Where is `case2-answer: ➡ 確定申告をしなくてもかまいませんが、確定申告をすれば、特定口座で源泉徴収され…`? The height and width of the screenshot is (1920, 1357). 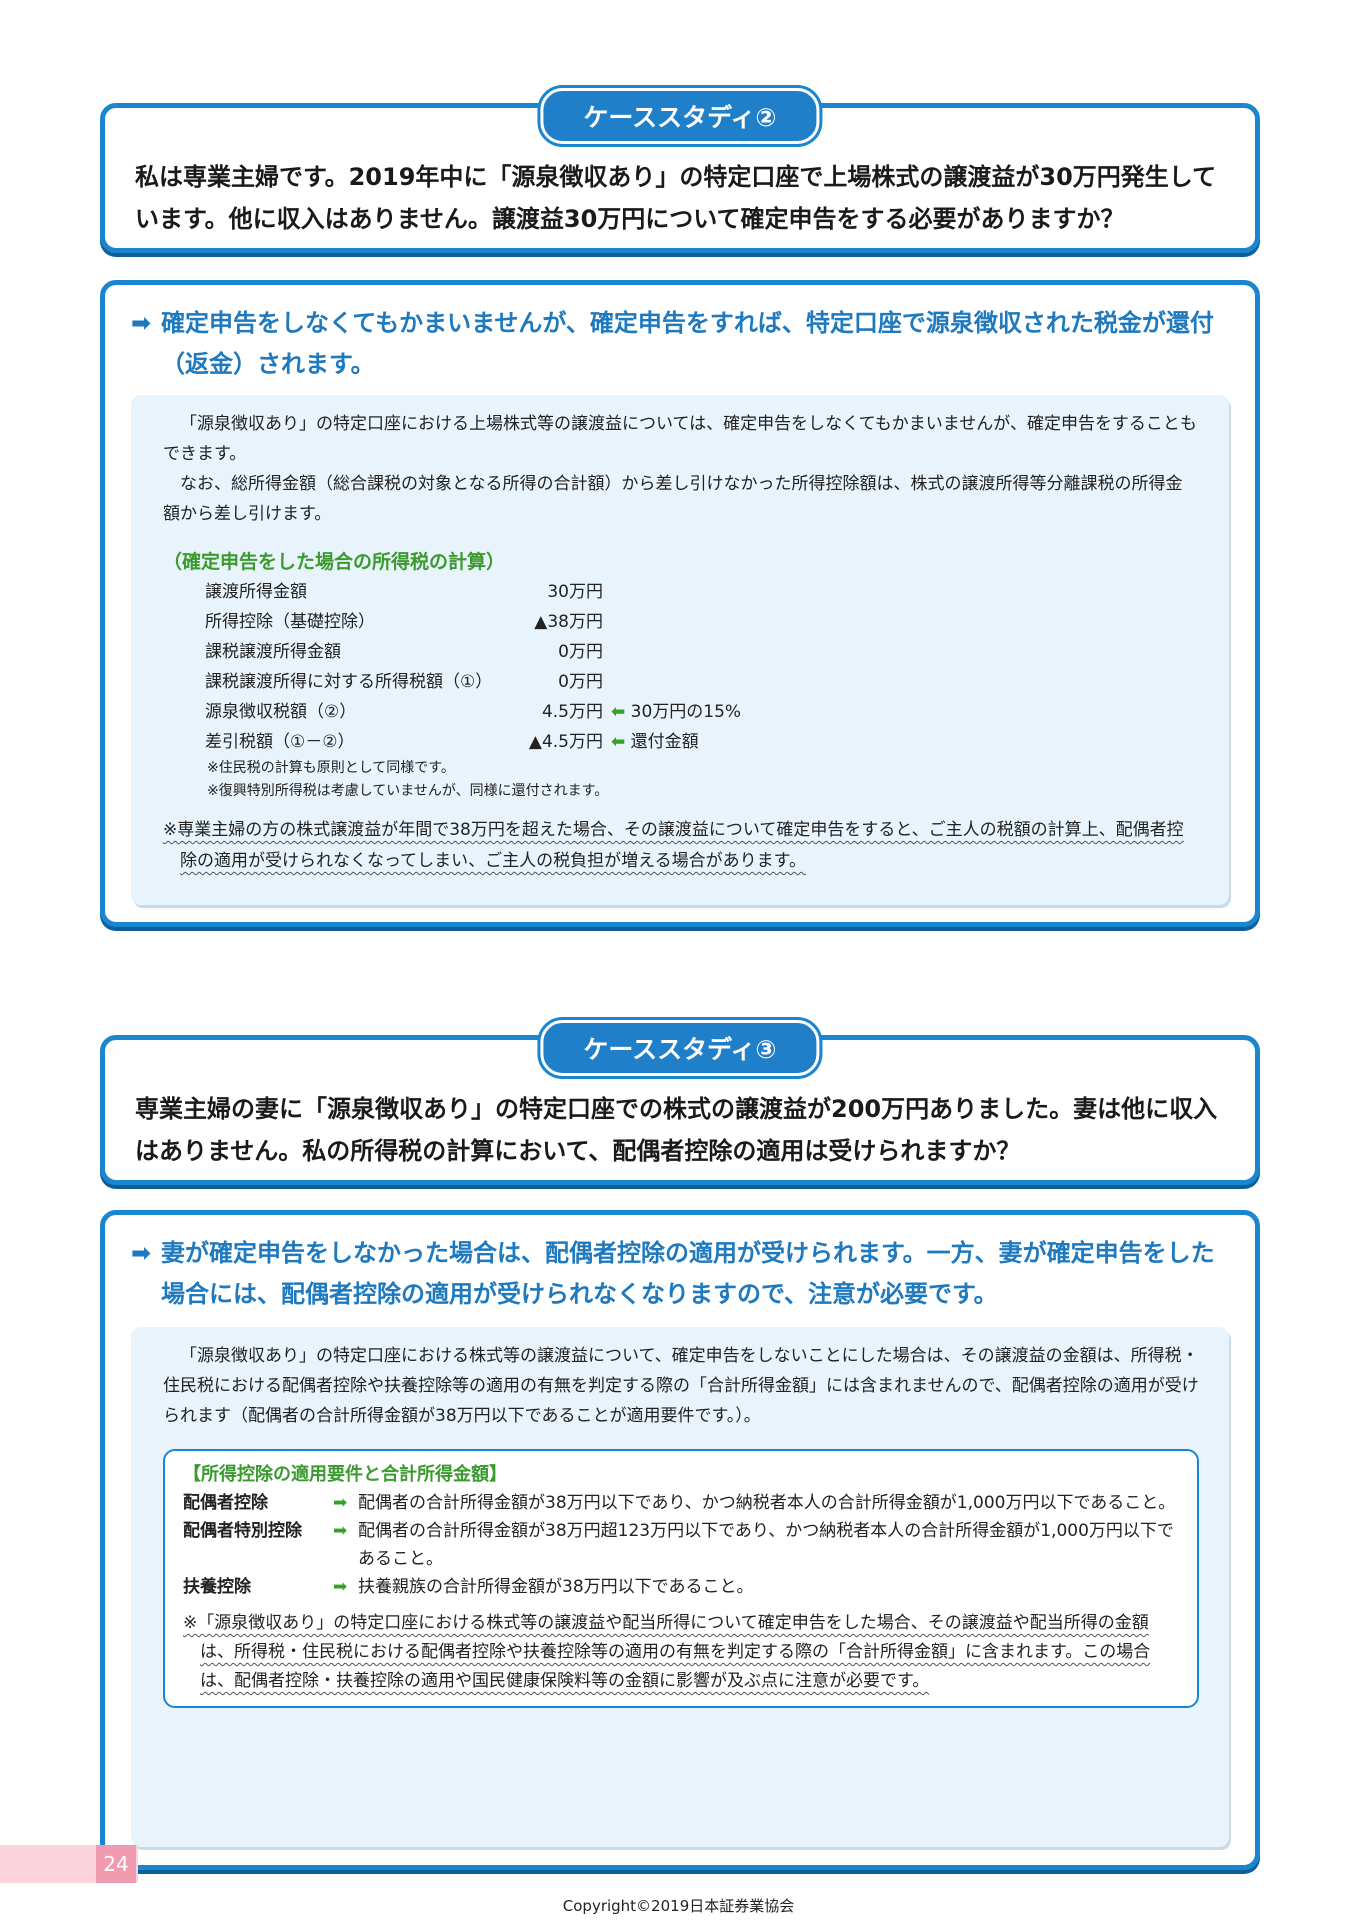
case2-answer: ➡ 確定申告をしなくてもかまいませんが、確定申告をすれば、特定口座で源泉徴収され… is located at coordinates (680, 344).